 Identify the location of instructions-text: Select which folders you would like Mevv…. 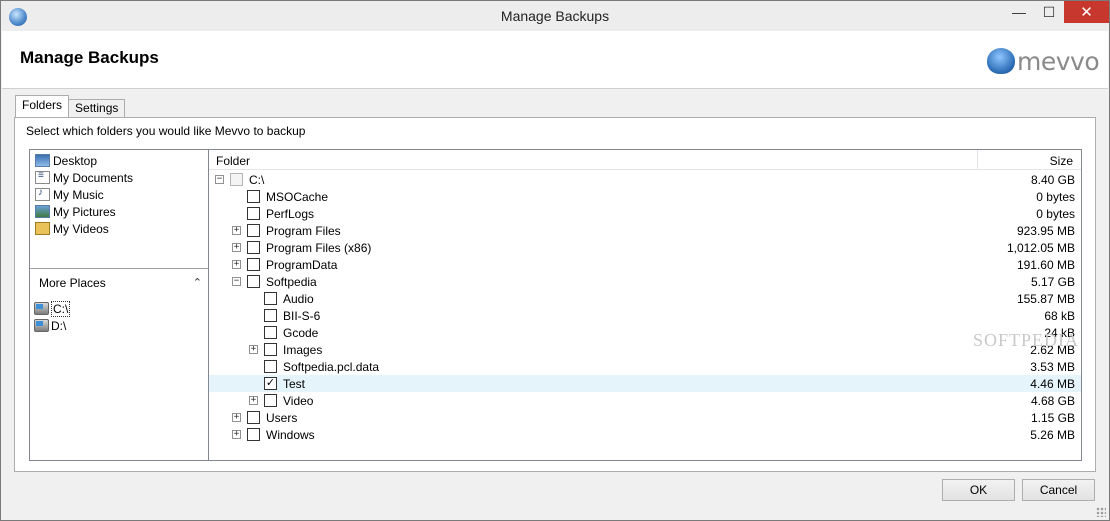
(166, 131).